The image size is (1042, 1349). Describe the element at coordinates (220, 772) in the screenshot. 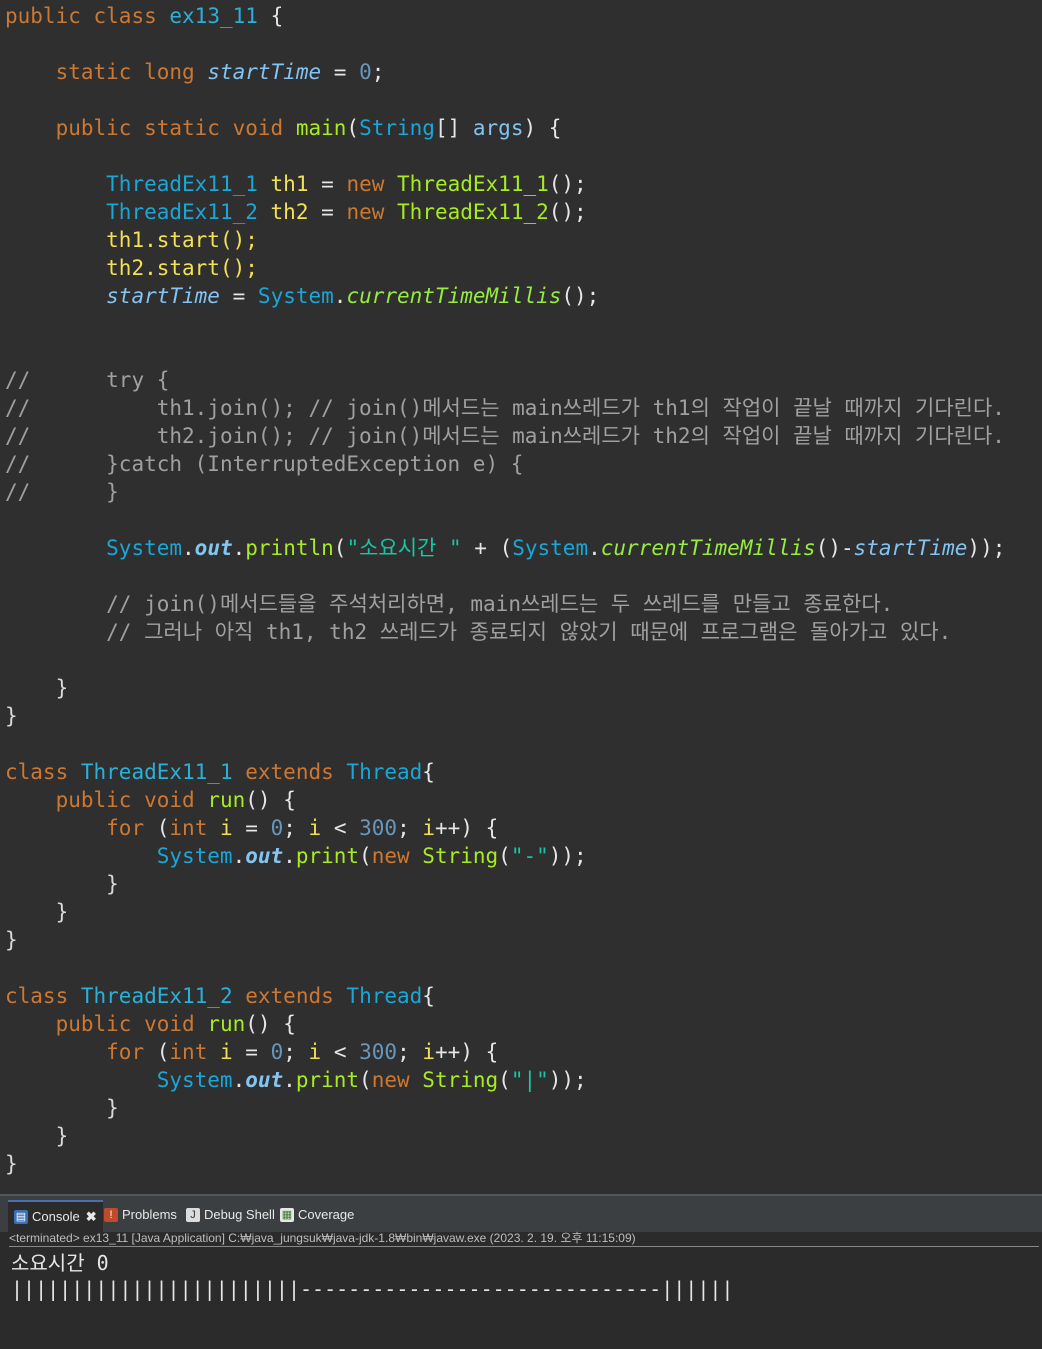

I see `code-line-class1-decl: class ThreadEx11_1 extends Thread{` at that location.